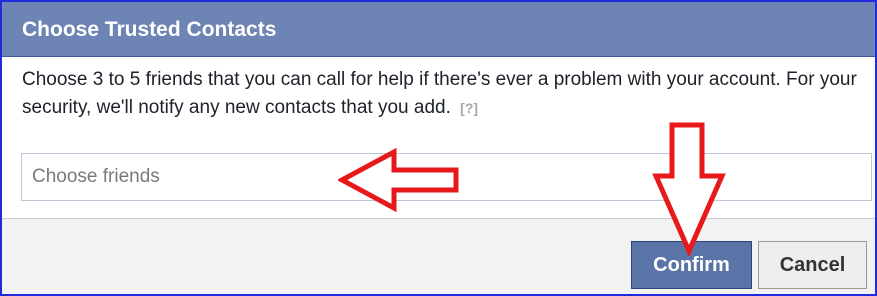  I want to click on help-link: [?], so click(469, 108).